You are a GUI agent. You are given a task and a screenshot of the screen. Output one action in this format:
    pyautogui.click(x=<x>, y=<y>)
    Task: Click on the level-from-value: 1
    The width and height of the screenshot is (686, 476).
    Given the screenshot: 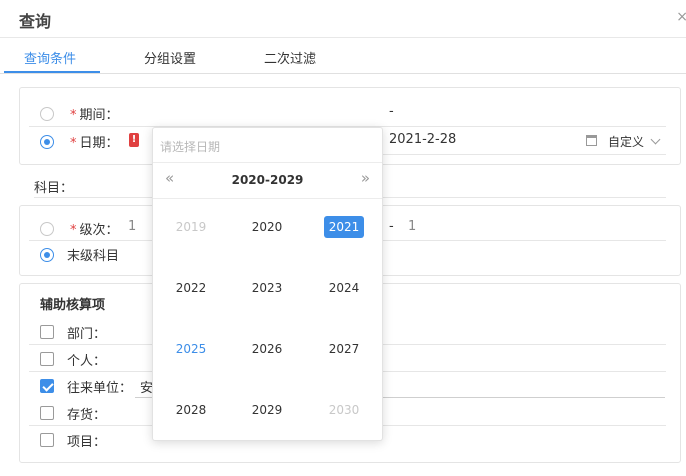 What is the action you would take?
    pyautogui.click(x=132, y=226)
    